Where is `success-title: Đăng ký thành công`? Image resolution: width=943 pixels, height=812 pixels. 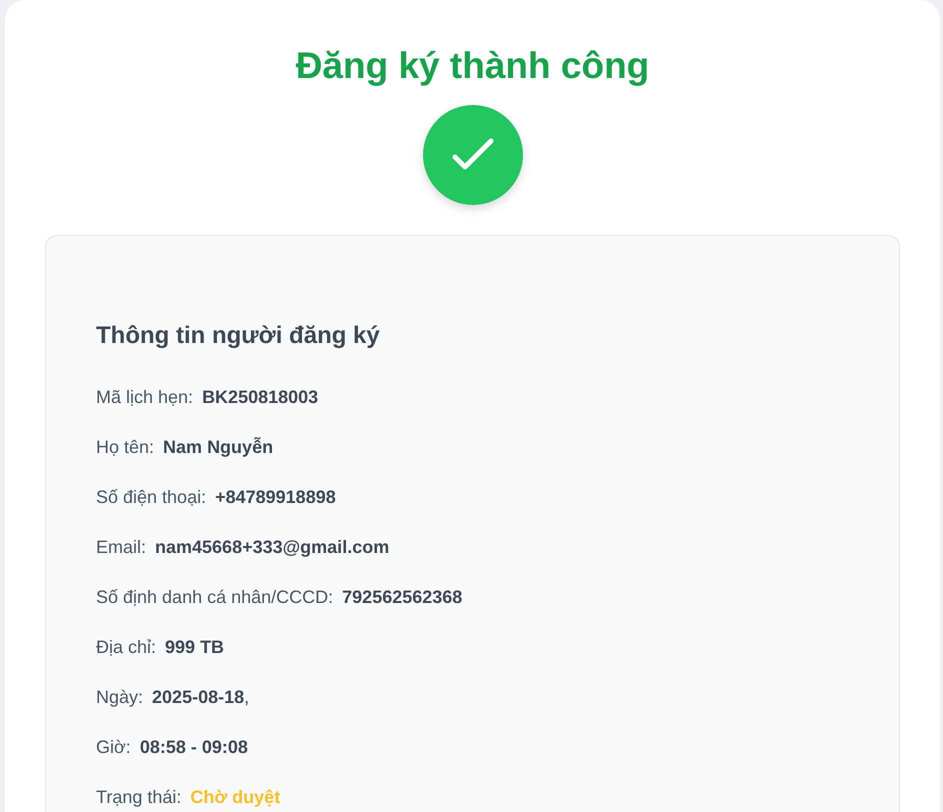 success-title: Đăng ký thành công is located at coordinates (473, 66).